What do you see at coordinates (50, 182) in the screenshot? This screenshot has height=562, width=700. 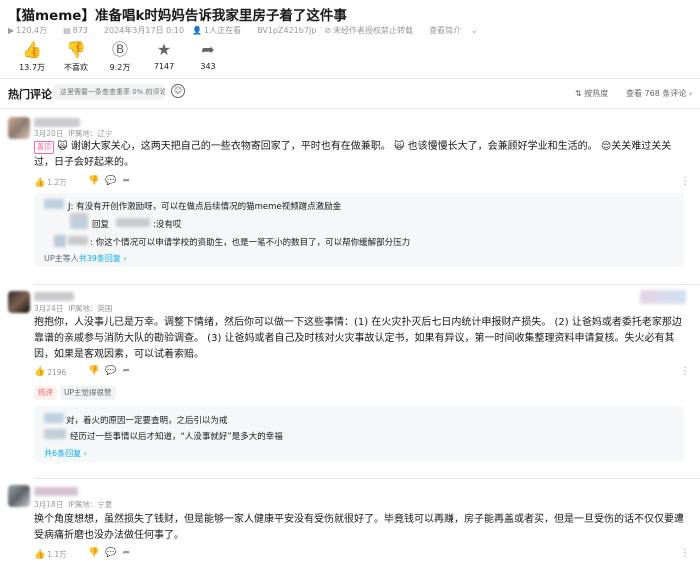 I see `like-count: 👍 1.2万` at bounding box center [50, 182].